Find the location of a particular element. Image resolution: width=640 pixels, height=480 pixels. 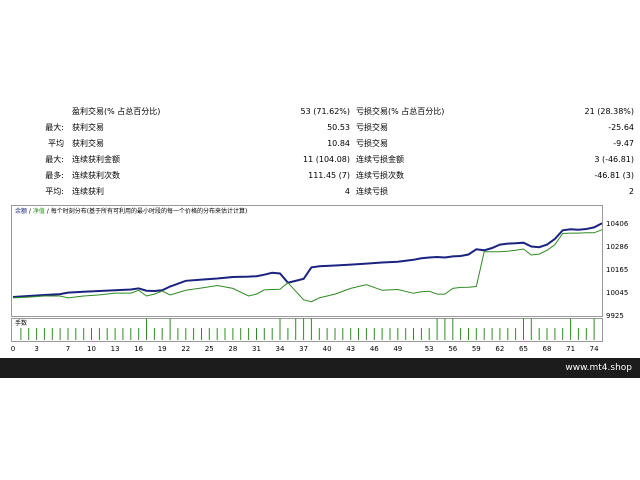

x-tick-label: 43 is located at coordinates (351, 349).